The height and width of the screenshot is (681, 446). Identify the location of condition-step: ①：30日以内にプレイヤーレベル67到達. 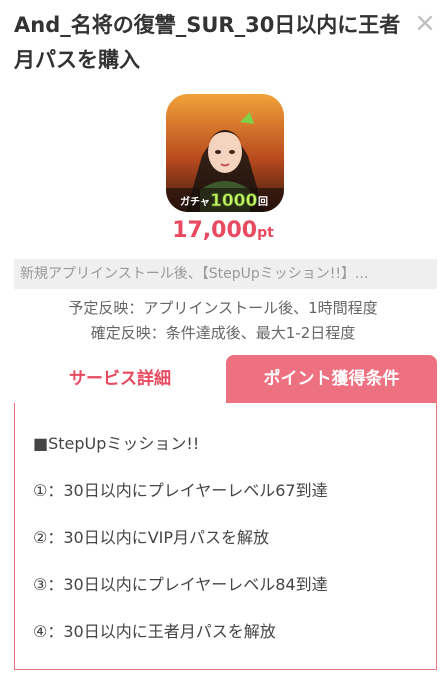
(180, 490).